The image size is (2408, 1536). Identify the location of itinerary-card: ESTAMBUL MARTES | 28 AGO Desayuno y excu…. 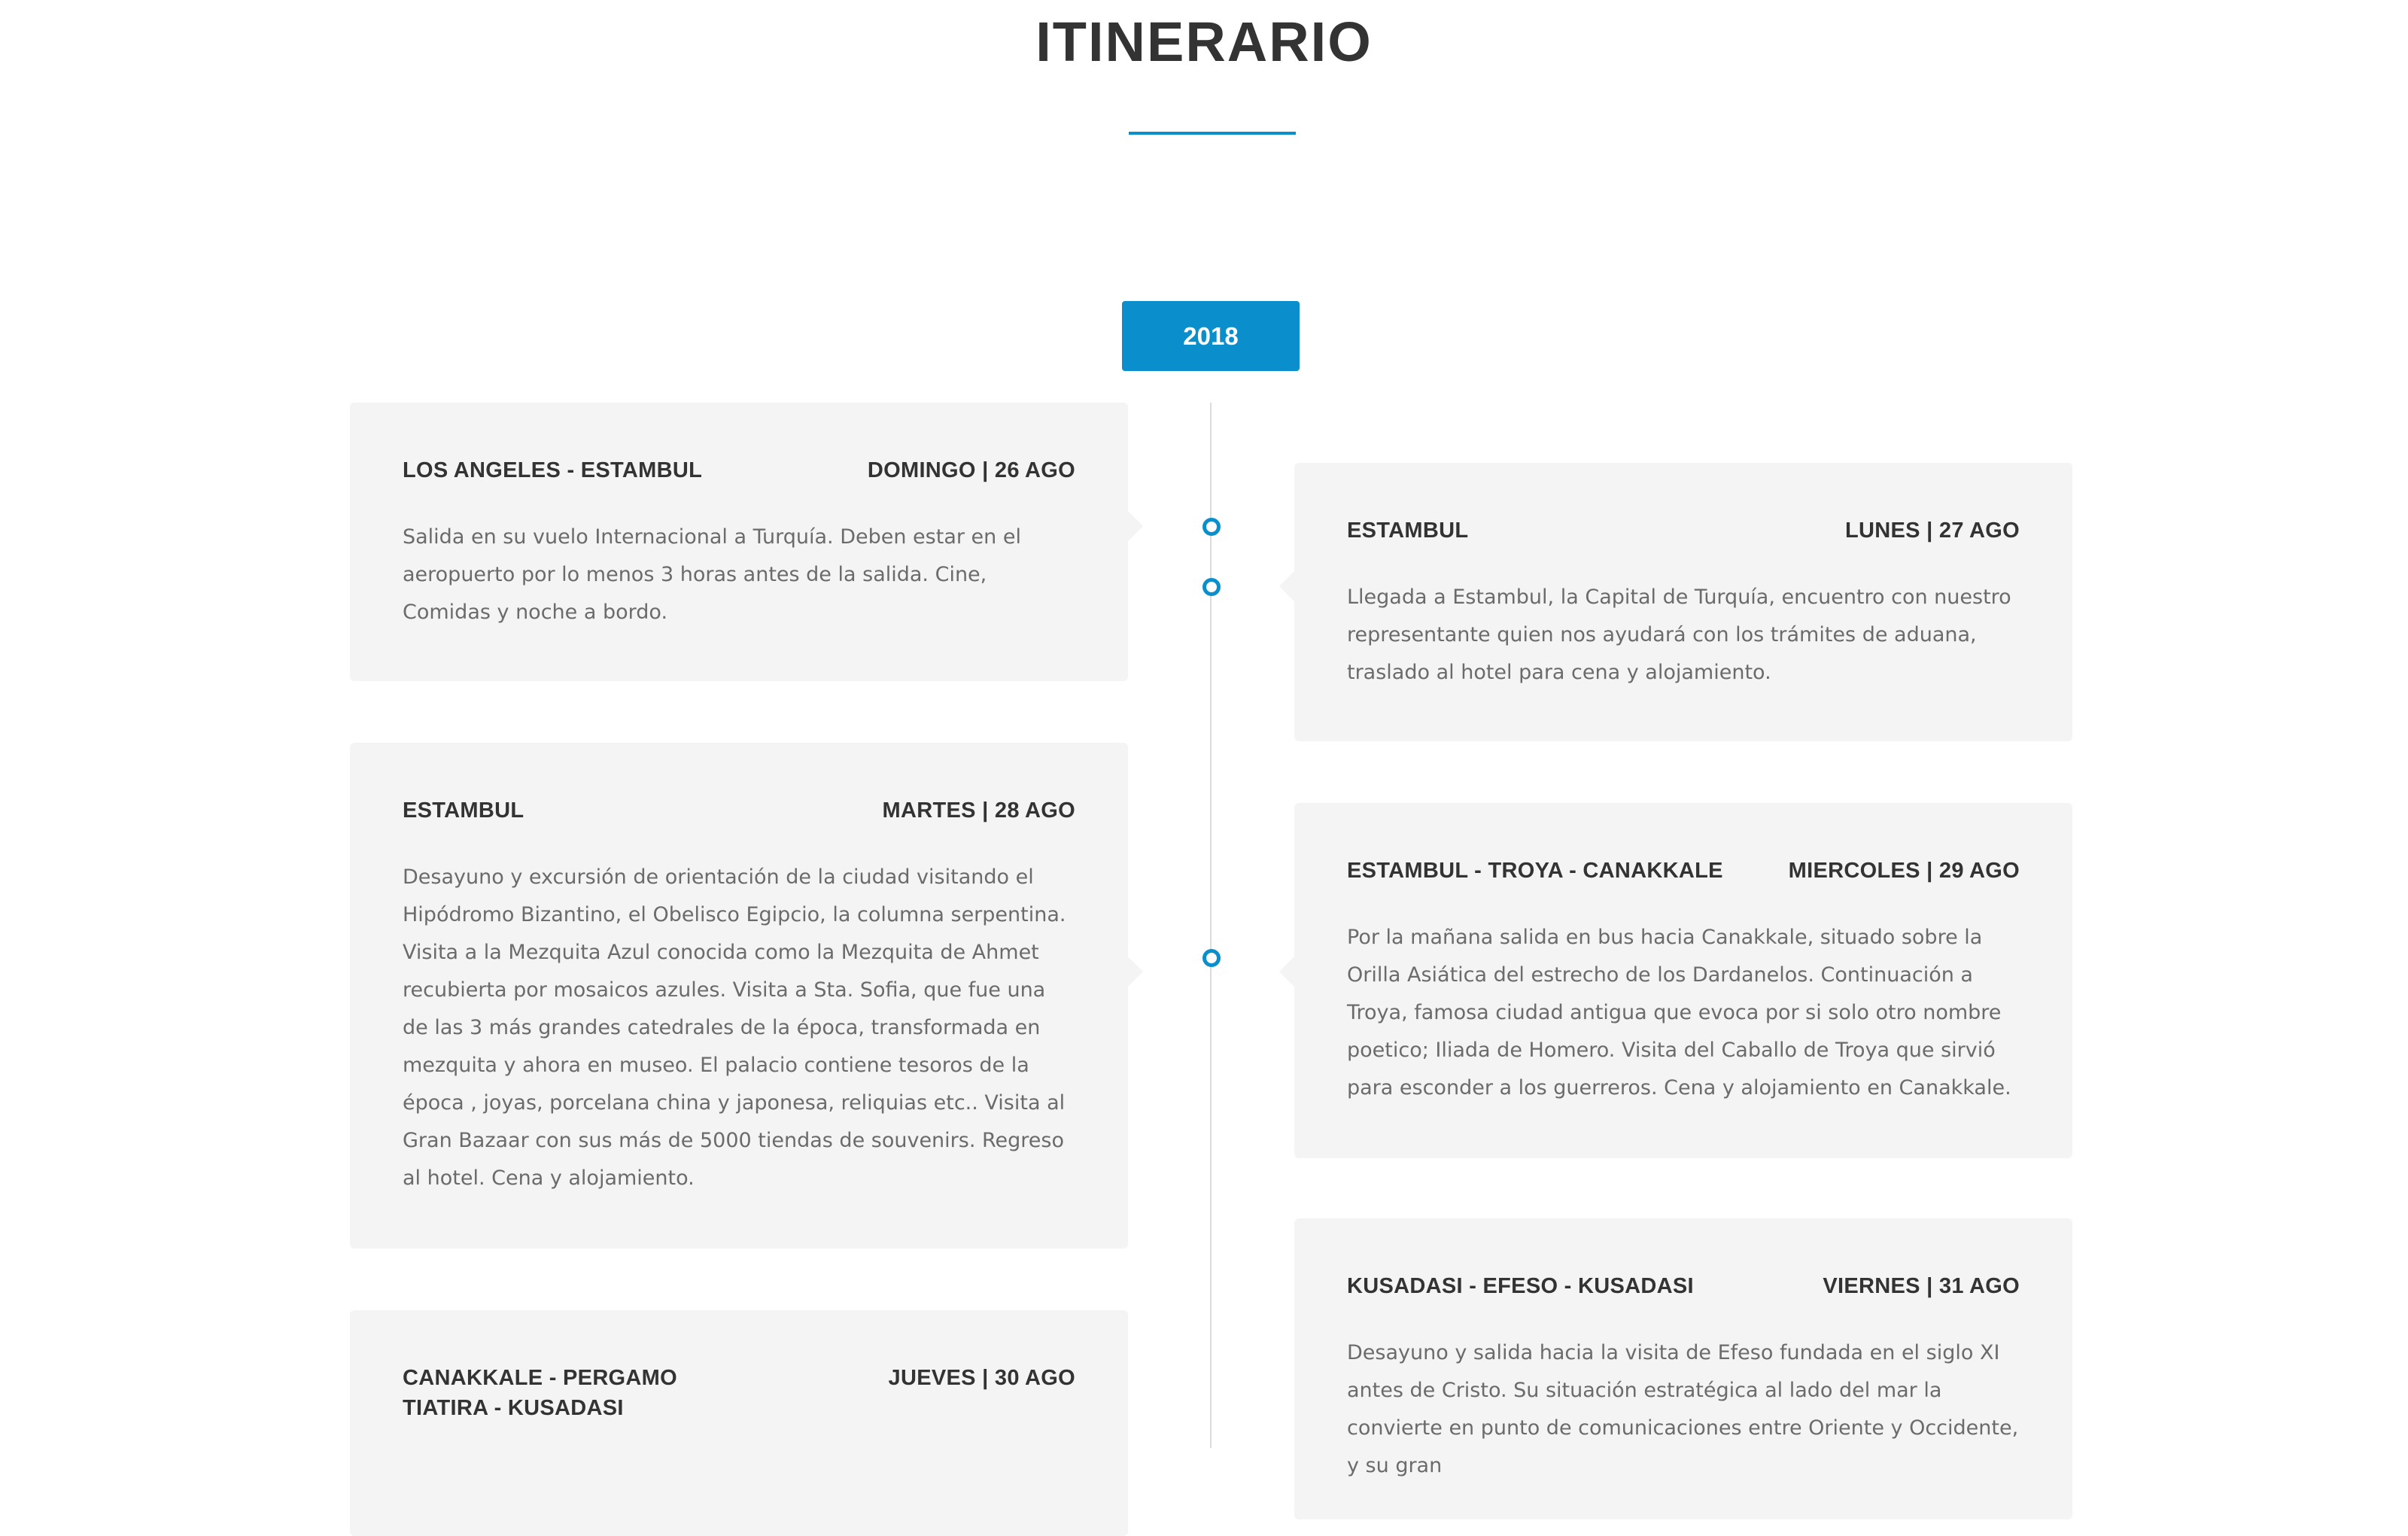
(746, 996).